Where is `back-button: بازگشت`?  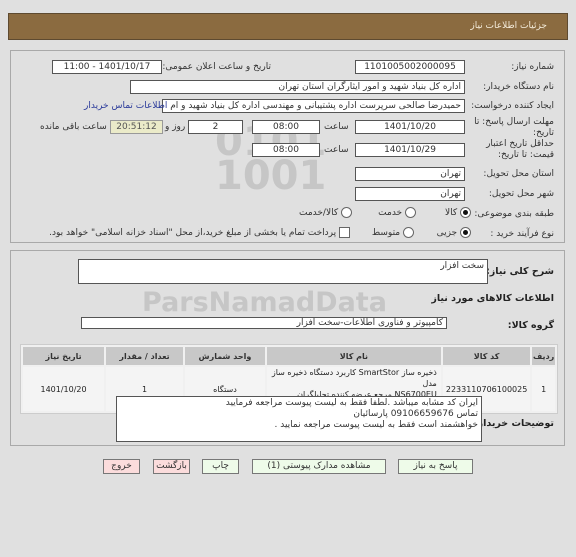 back-button: بازگشت is located at coordinates (171, 466).